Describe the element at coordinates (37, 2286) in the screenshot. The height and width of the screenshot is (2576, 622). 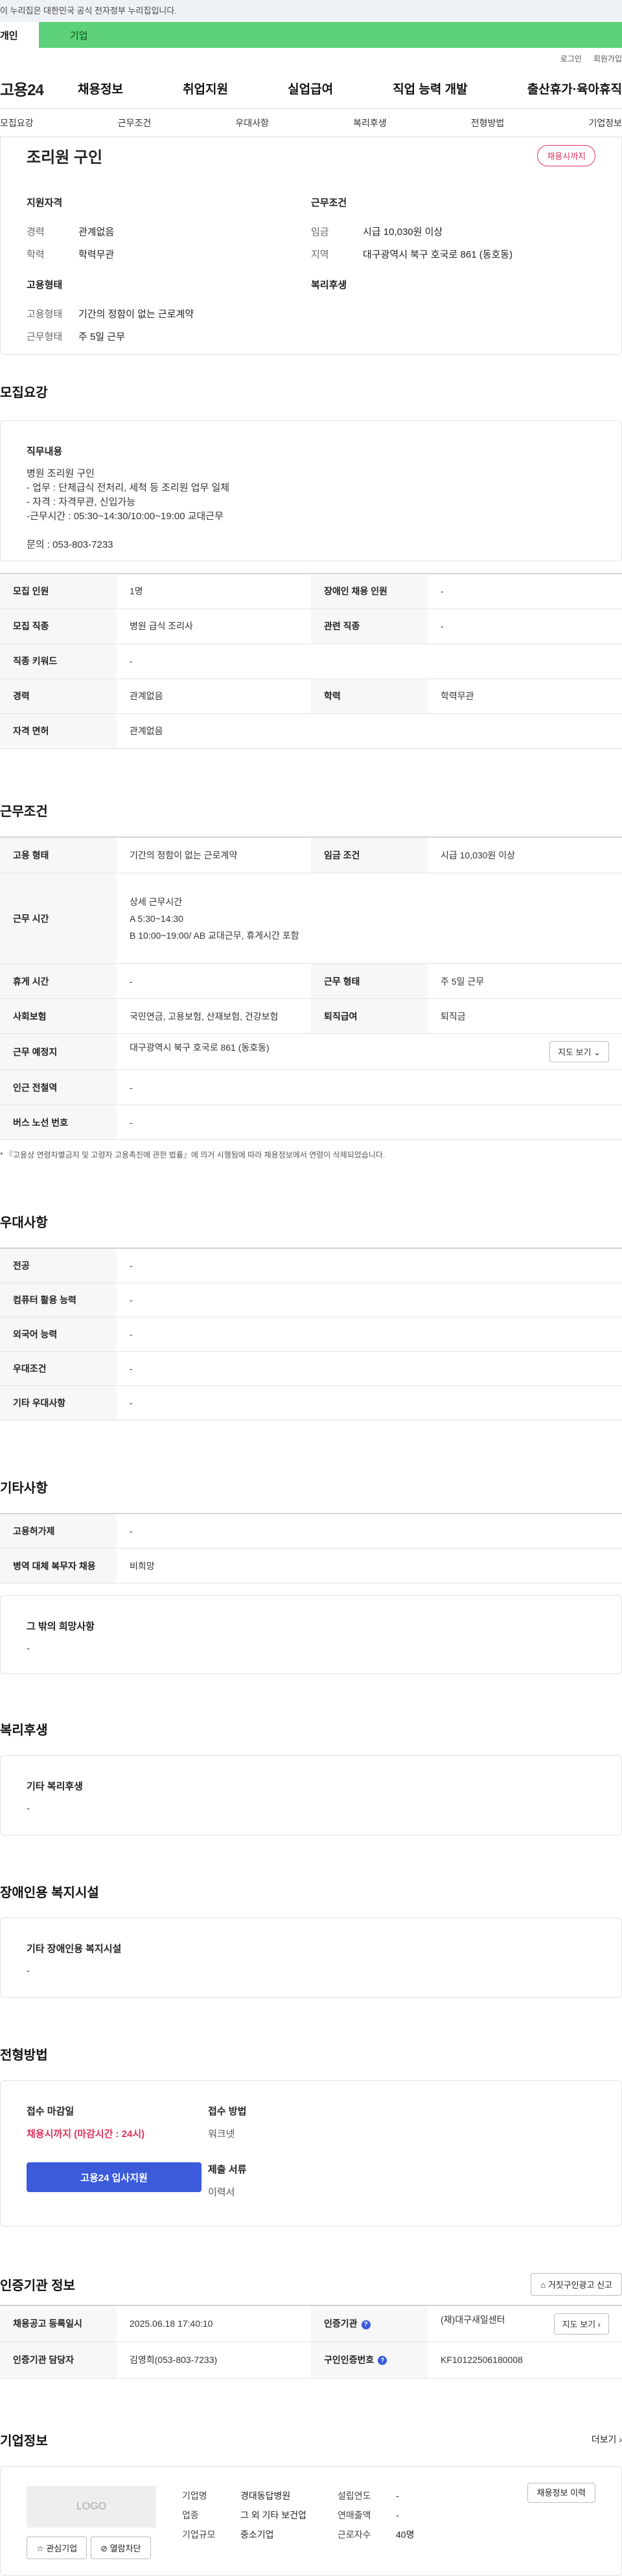
I see `section-title-cert: 인증기관 정보` at that location.